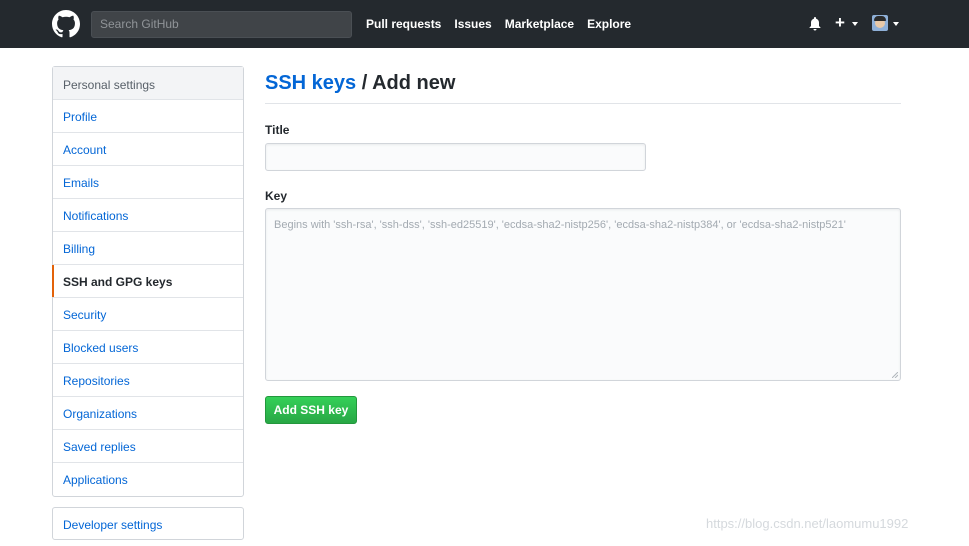 Image resolution: width=969 pixels, height=546 pixels. What do you see at coordinates (455, 157) in the screenshot?
I see `title-input` at bounding box center [455, 157].